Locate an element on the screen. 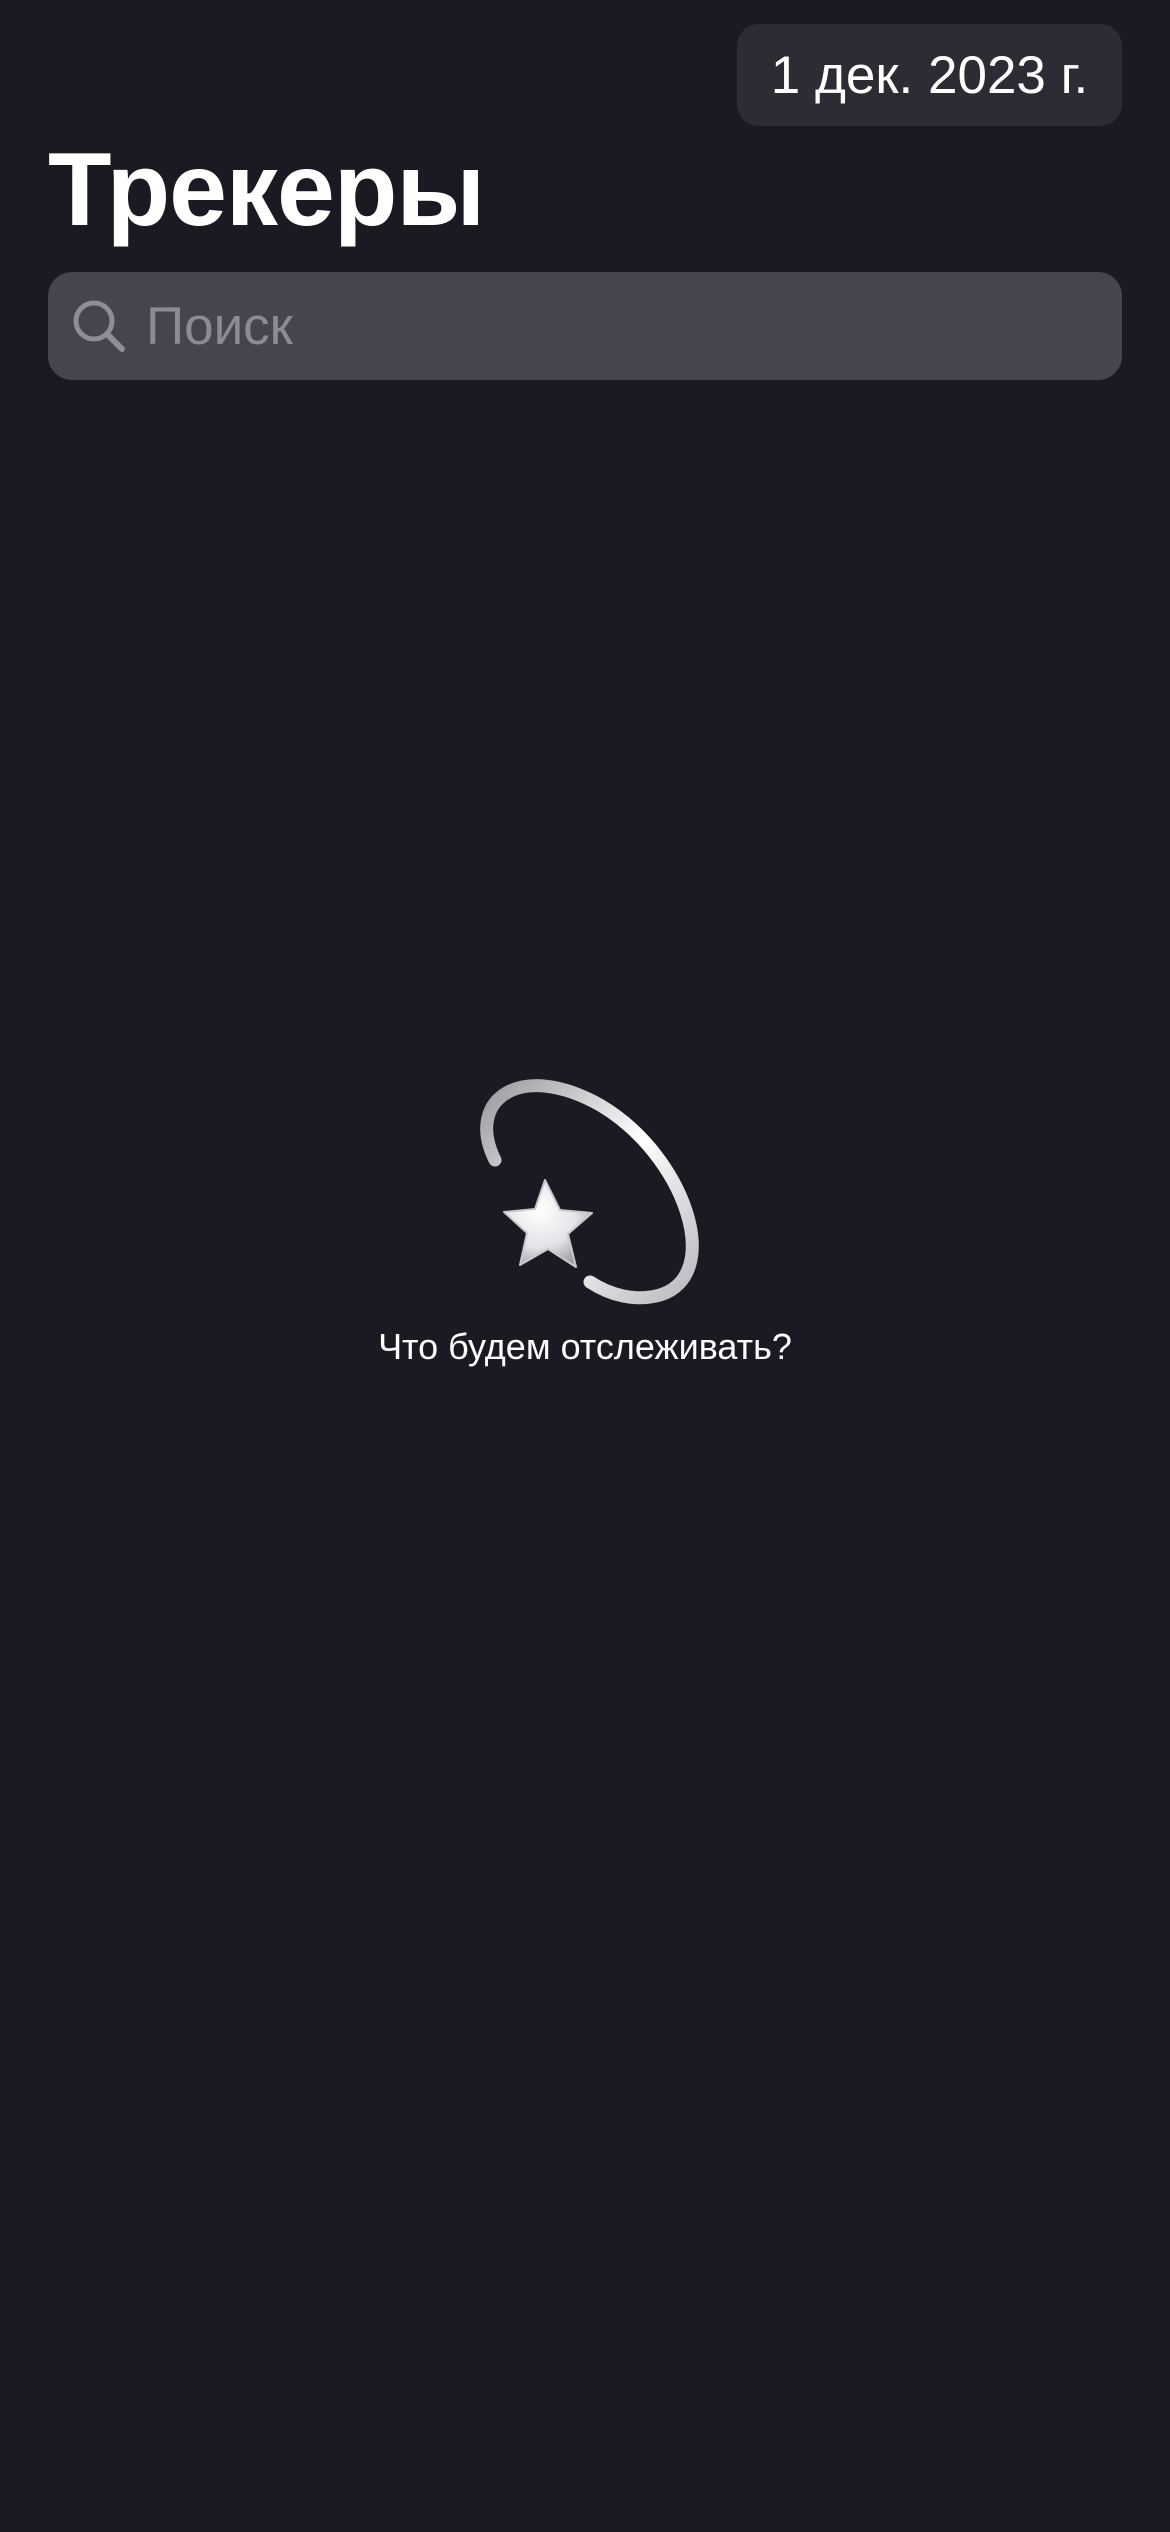 Image resolution: width=1170 pixels, height=2532 pixels. date-picker-button: 1 дек. 2023 г. is located at coordinates (929, 75).